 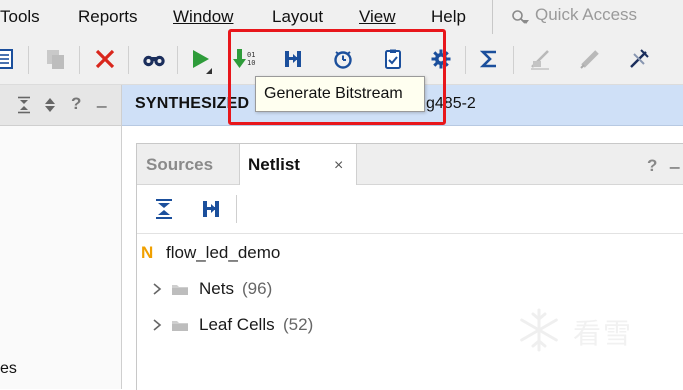 What do you see at coordinates (586, 14) in the screenshot?
I see `quick-access-placeholder: Quick Access` at bounding box center [586, 14].